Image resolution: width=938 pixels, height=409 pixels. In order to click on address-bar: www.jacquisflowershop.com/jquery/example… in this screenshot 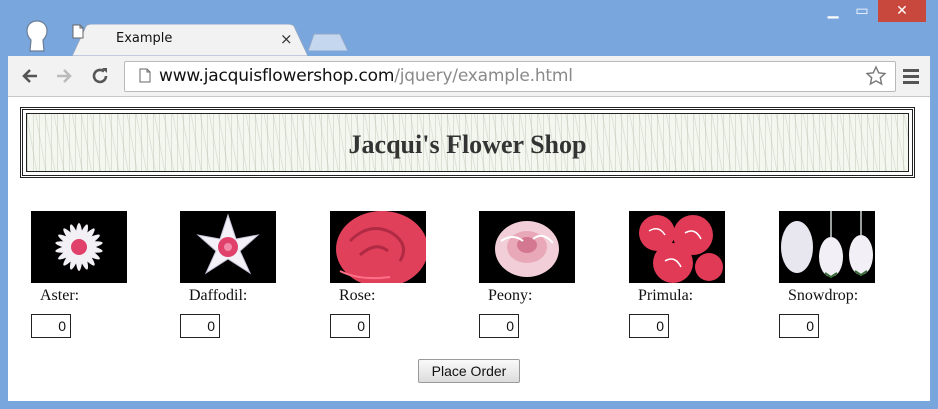, I will do `click(510, 76)`.